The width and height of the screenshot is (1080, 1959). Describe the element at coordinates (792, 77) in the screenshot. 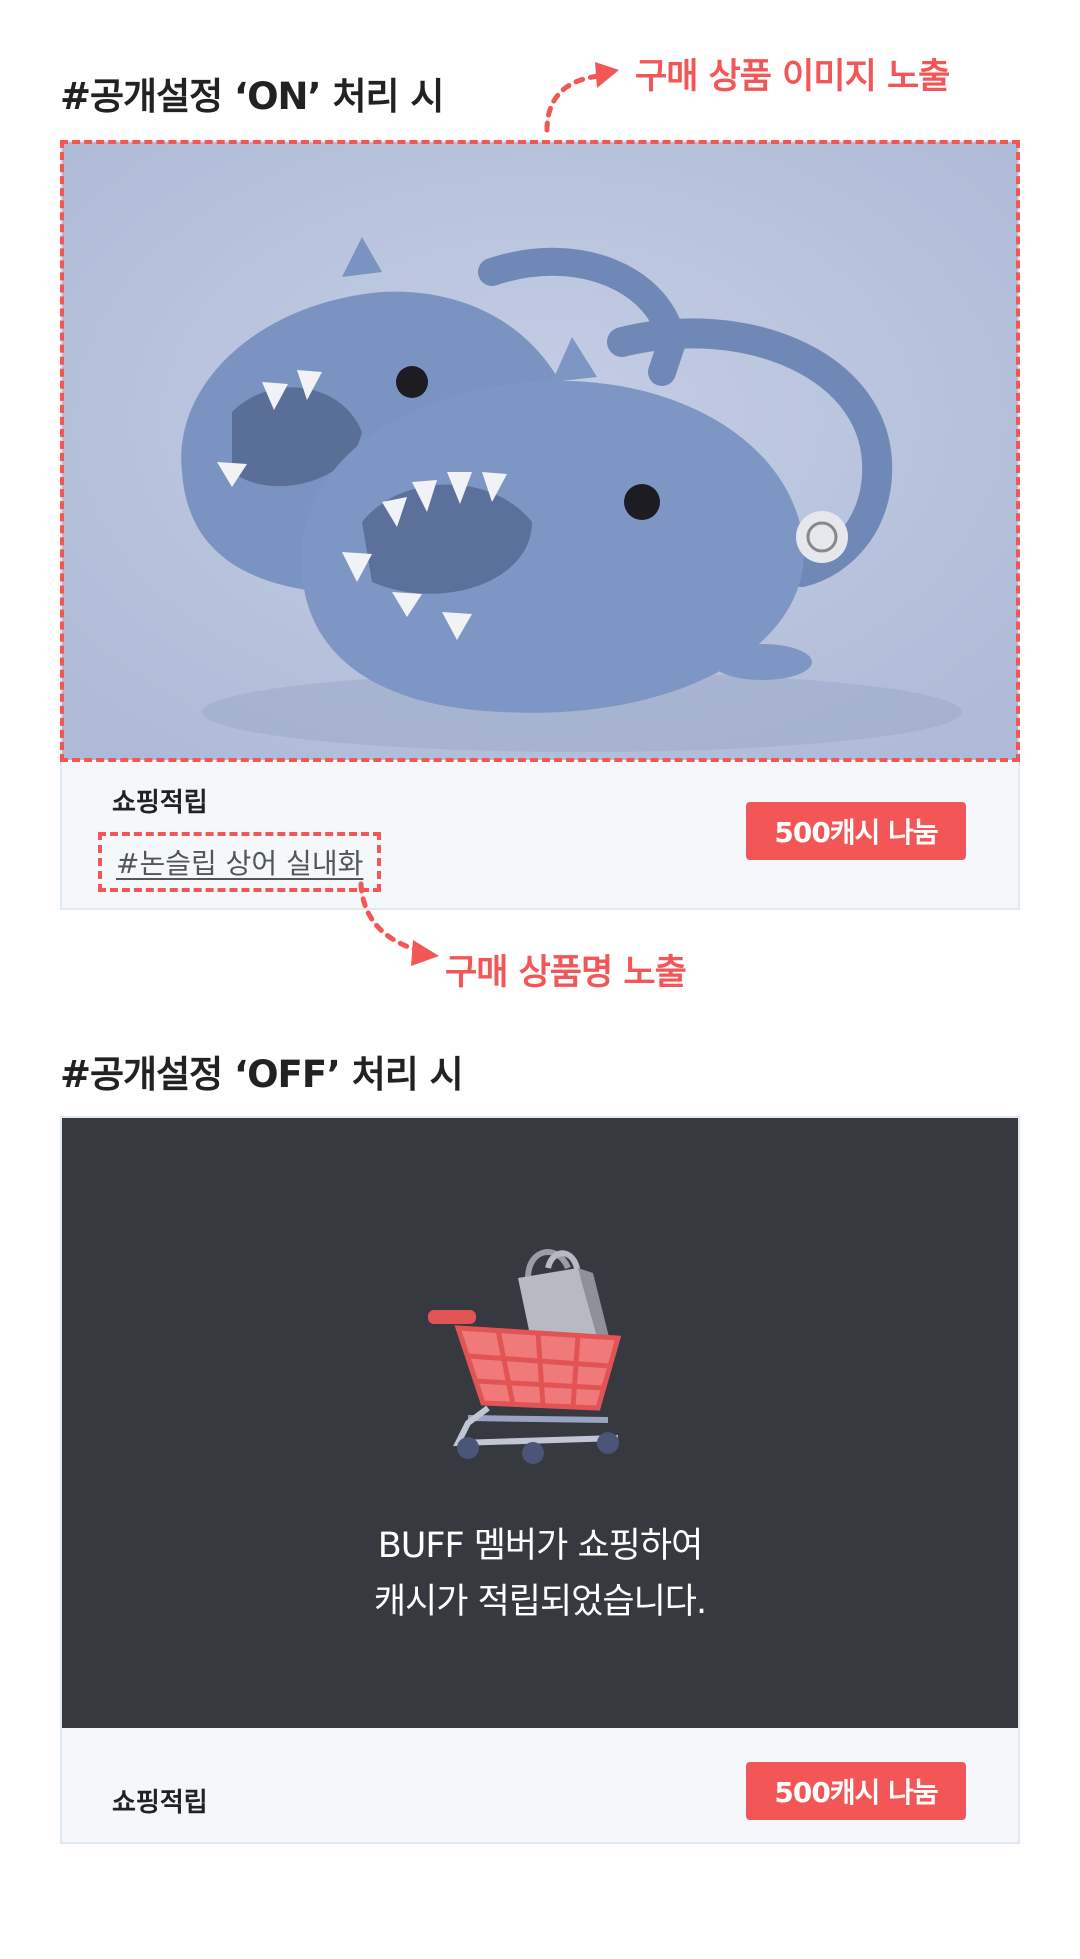

I see `annotation-image-exposed: 구매 상품 이미지 노출` at that location.